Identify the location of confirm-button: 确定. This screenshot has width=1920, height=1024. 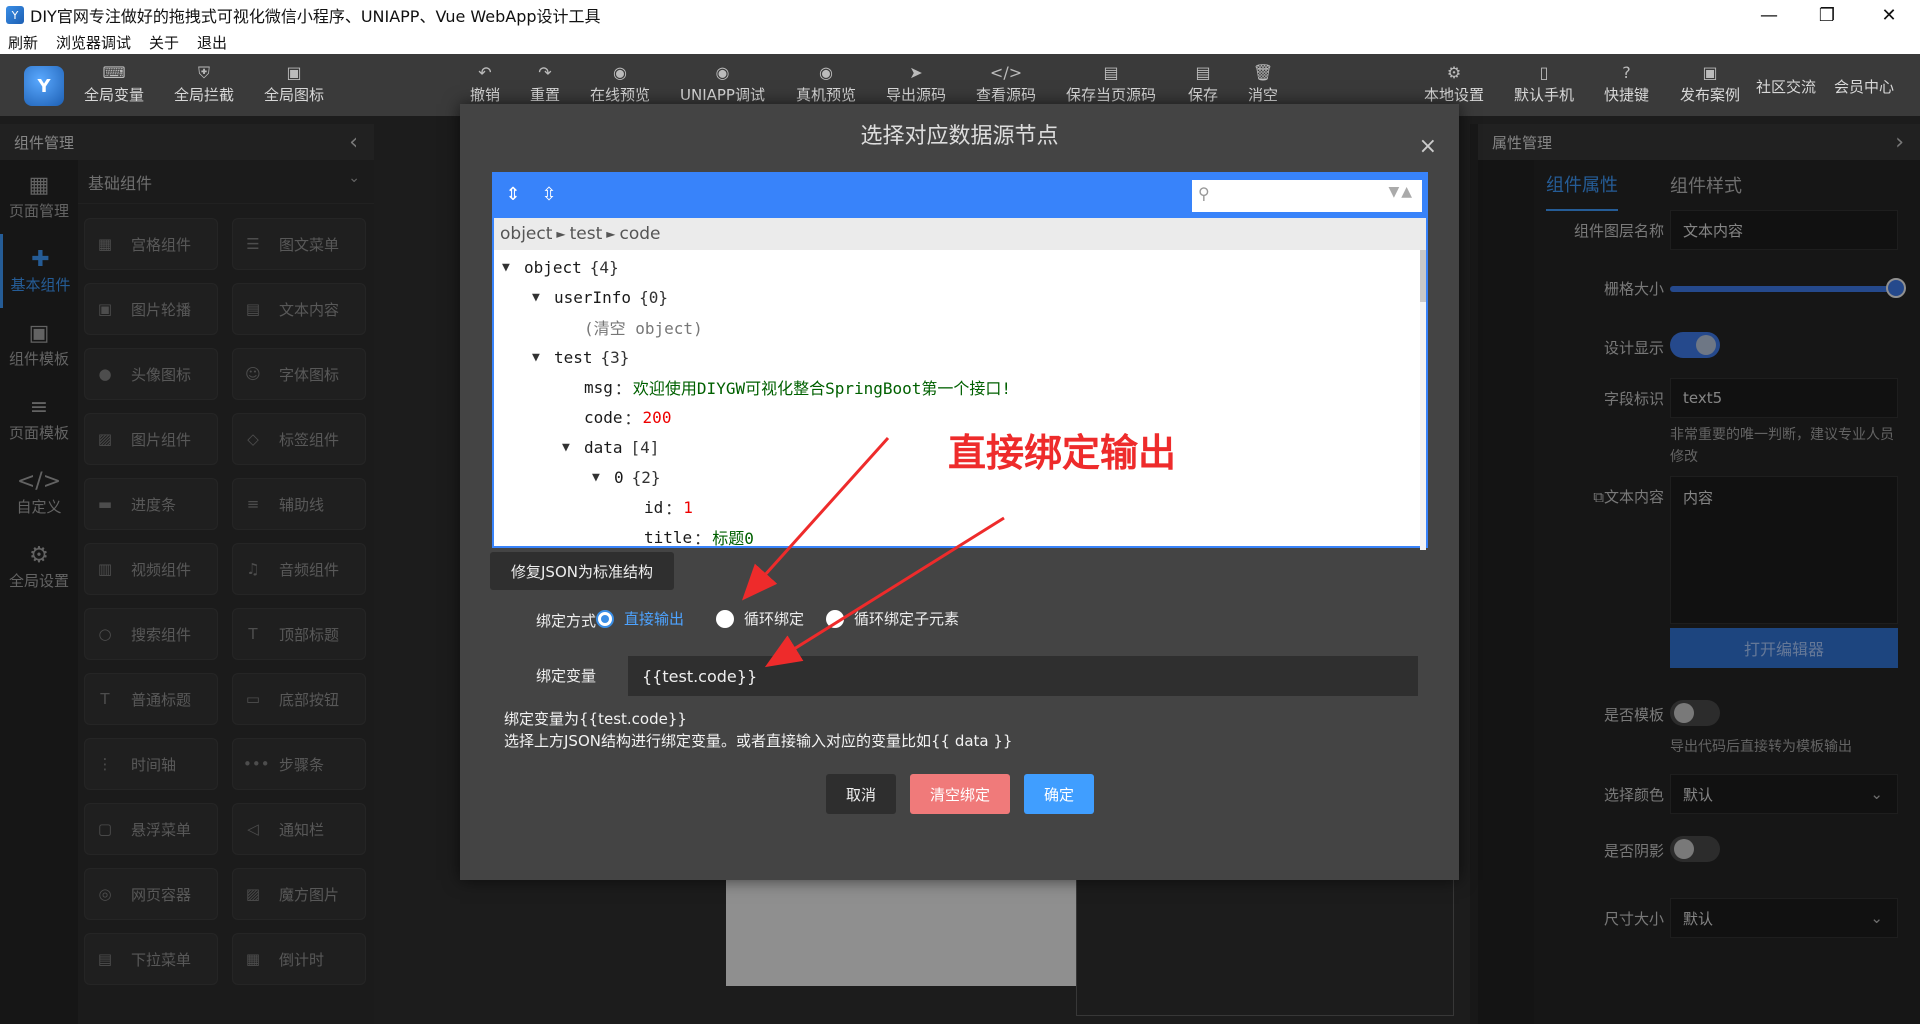
(1059, 794).